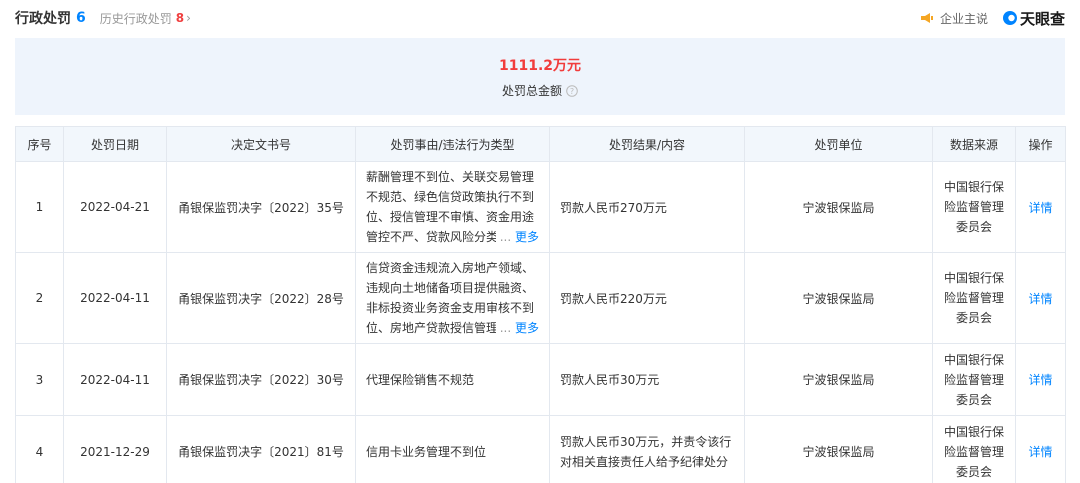 The height and width of the screenshot is (483, 1080). I want to click on brand-label: 天眼查, so click(1042, 18).